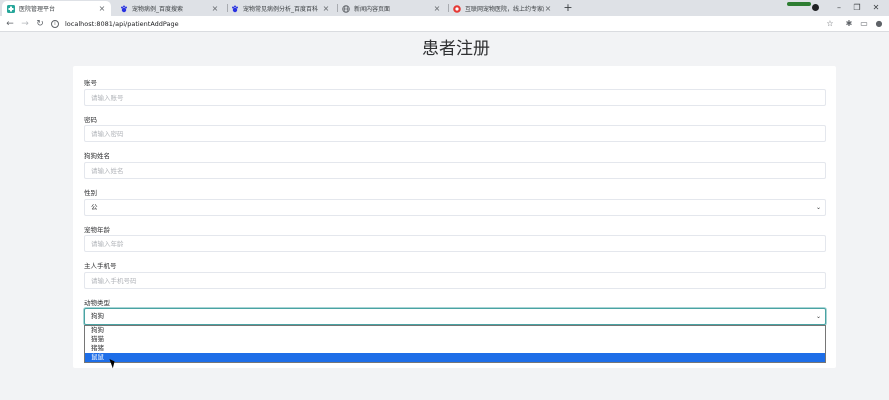  What do you see at coordinates (97, 156) in the screenshot?
I see `dog-name-label: 狗狗姓名` at bounding box center [97, 156].